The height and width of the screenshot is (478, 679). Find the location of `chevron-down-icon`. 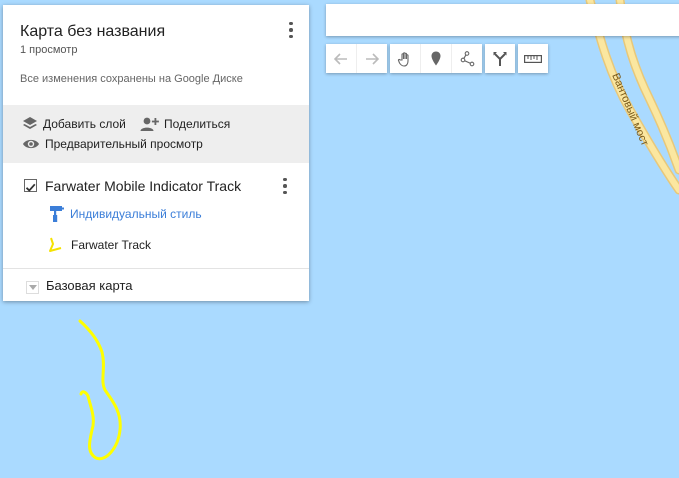

chevron-down-icon is located at coordinates (32, 287).